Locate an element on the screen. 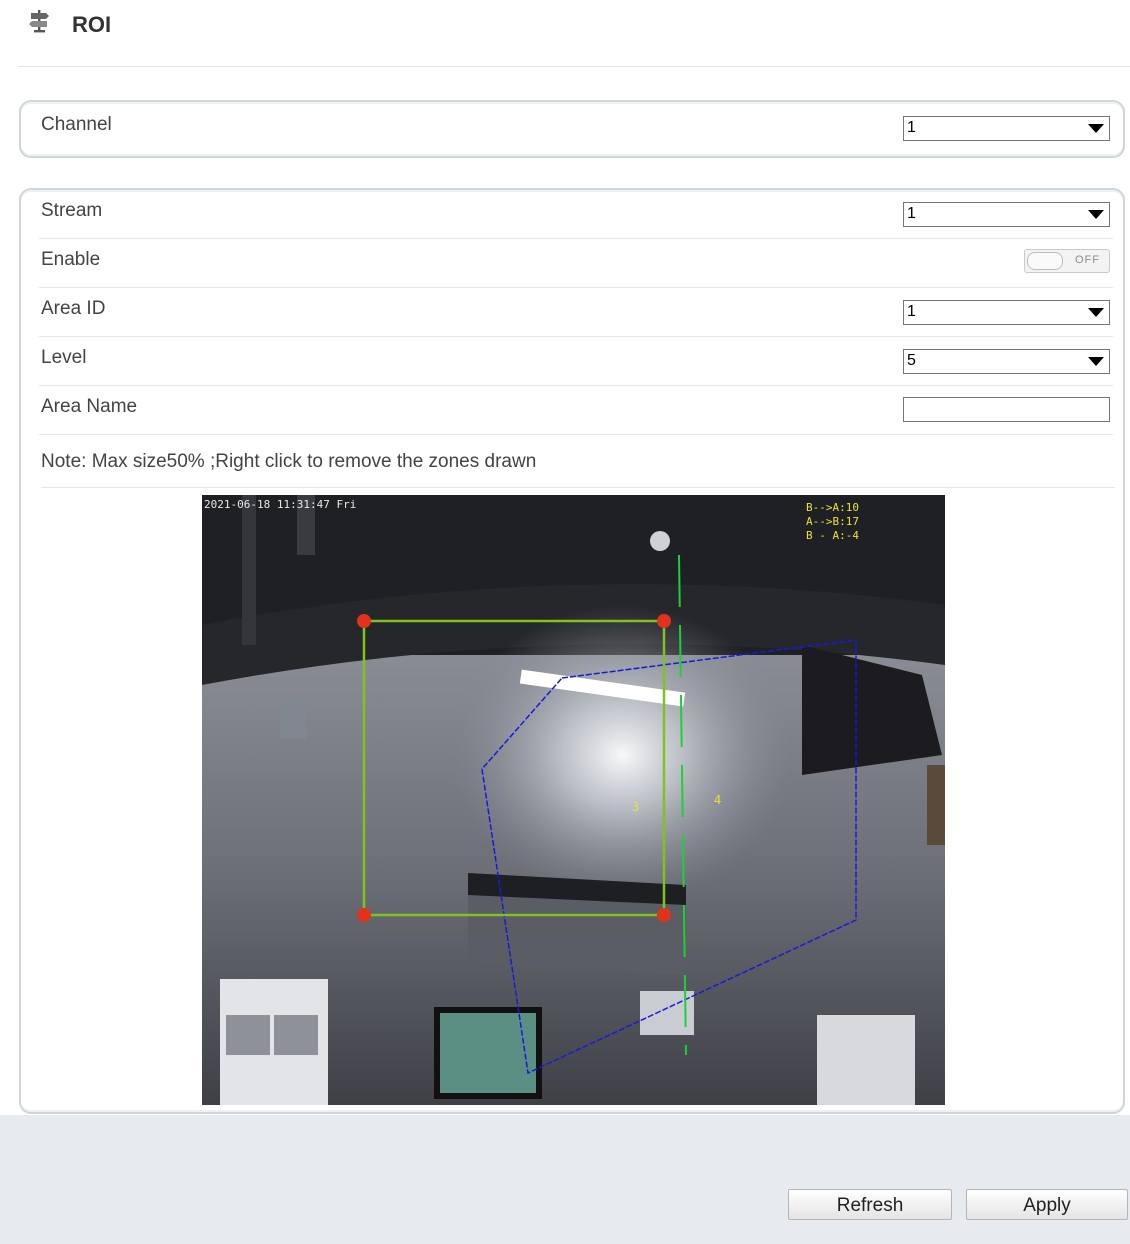 Image resolution: width=1130 pixels, height=1244 pixels. channel-select-value: 1 is located at coordinates (911, 127).